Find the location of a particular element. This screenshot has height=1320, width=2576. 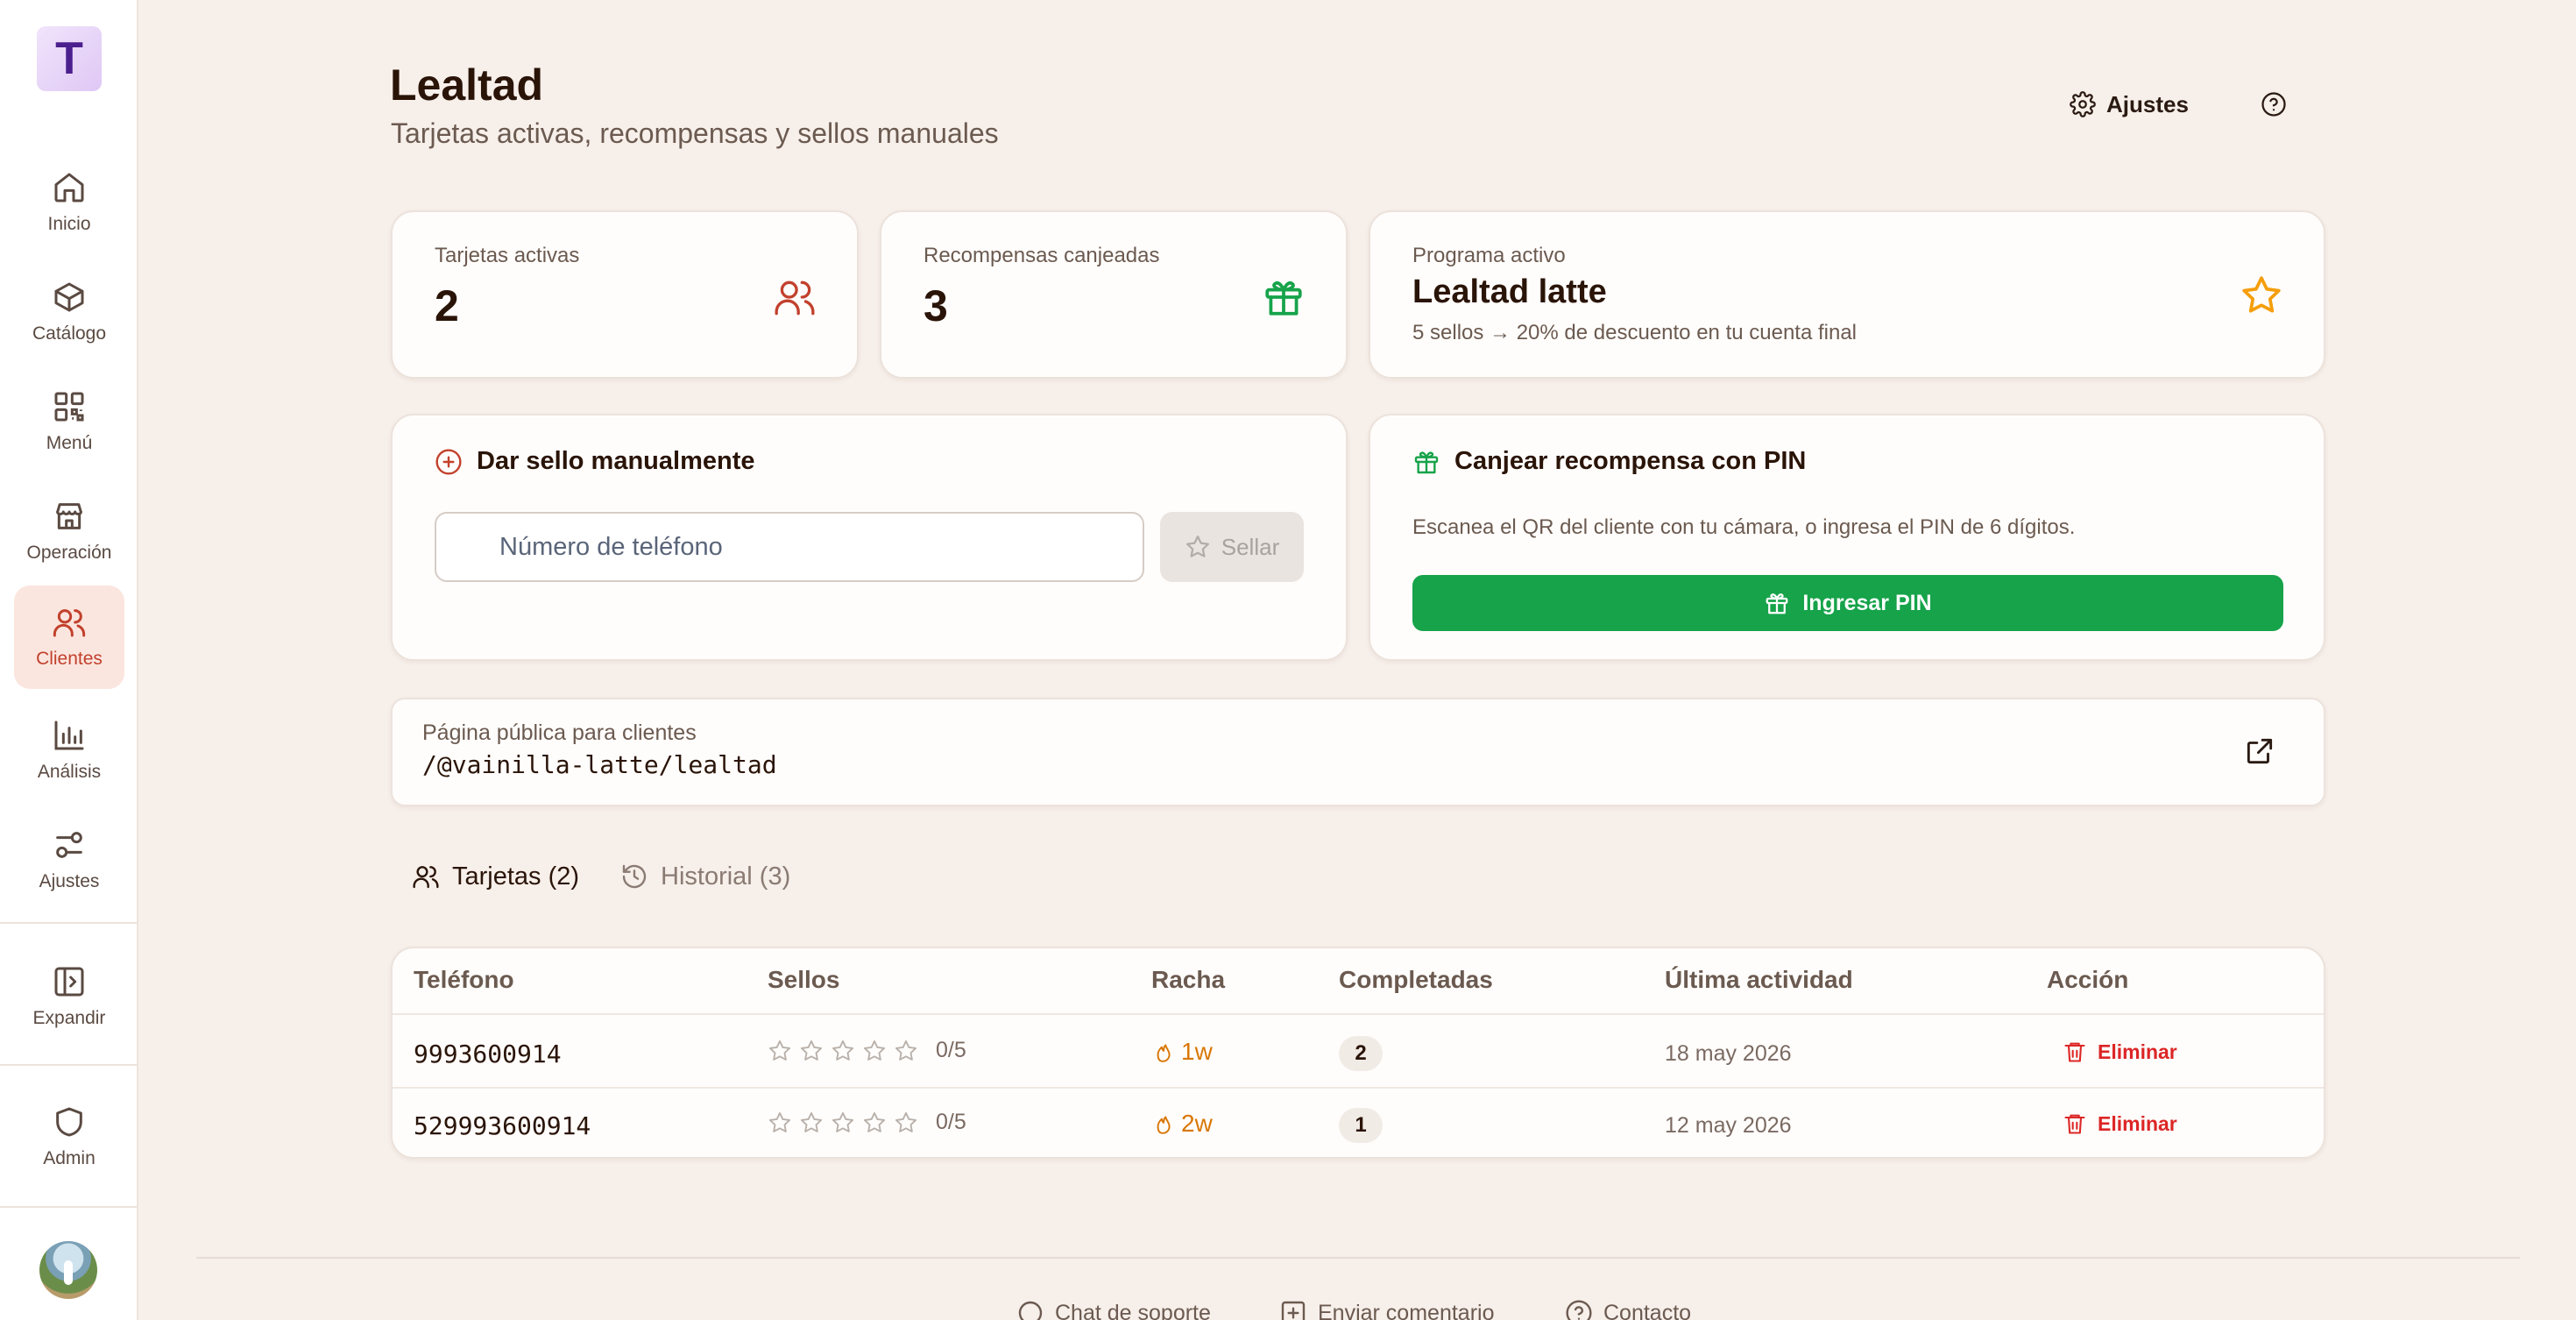

sidebar-item-ajustes: Ajustes is located at coordinates (69, 860).